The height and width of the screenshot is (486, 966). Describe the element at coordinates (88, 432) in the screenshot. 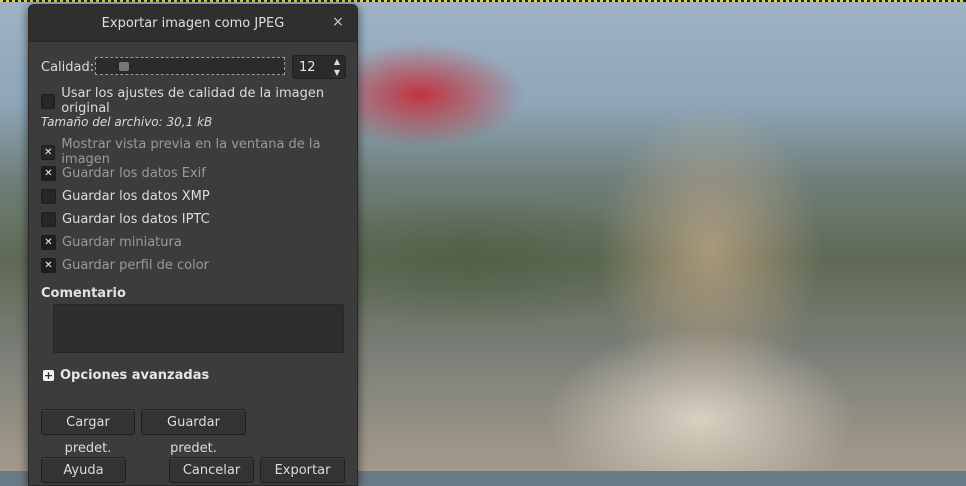

I see `load-defaults-button: Cargar predet.` at that location.